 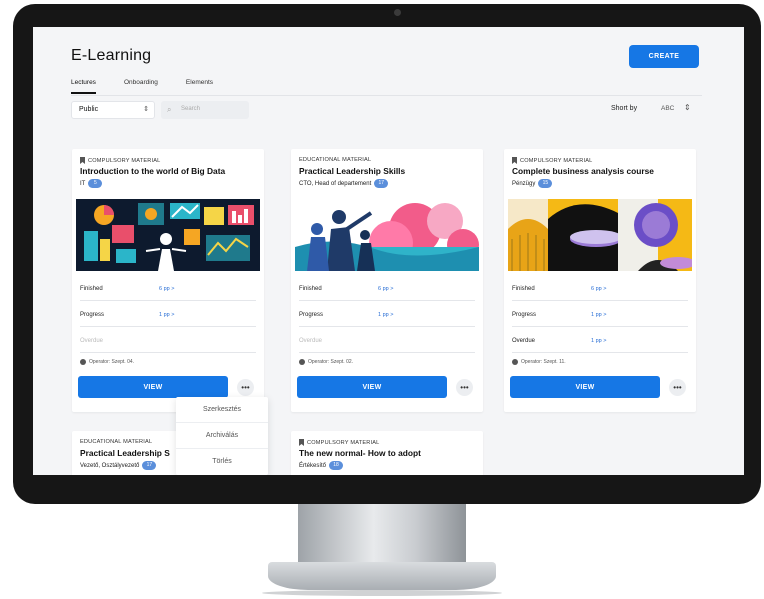 What do you see at coordinates (95, 183) in the screenshot?
I see `count-badge: 5` at bounding box center [95, 183].